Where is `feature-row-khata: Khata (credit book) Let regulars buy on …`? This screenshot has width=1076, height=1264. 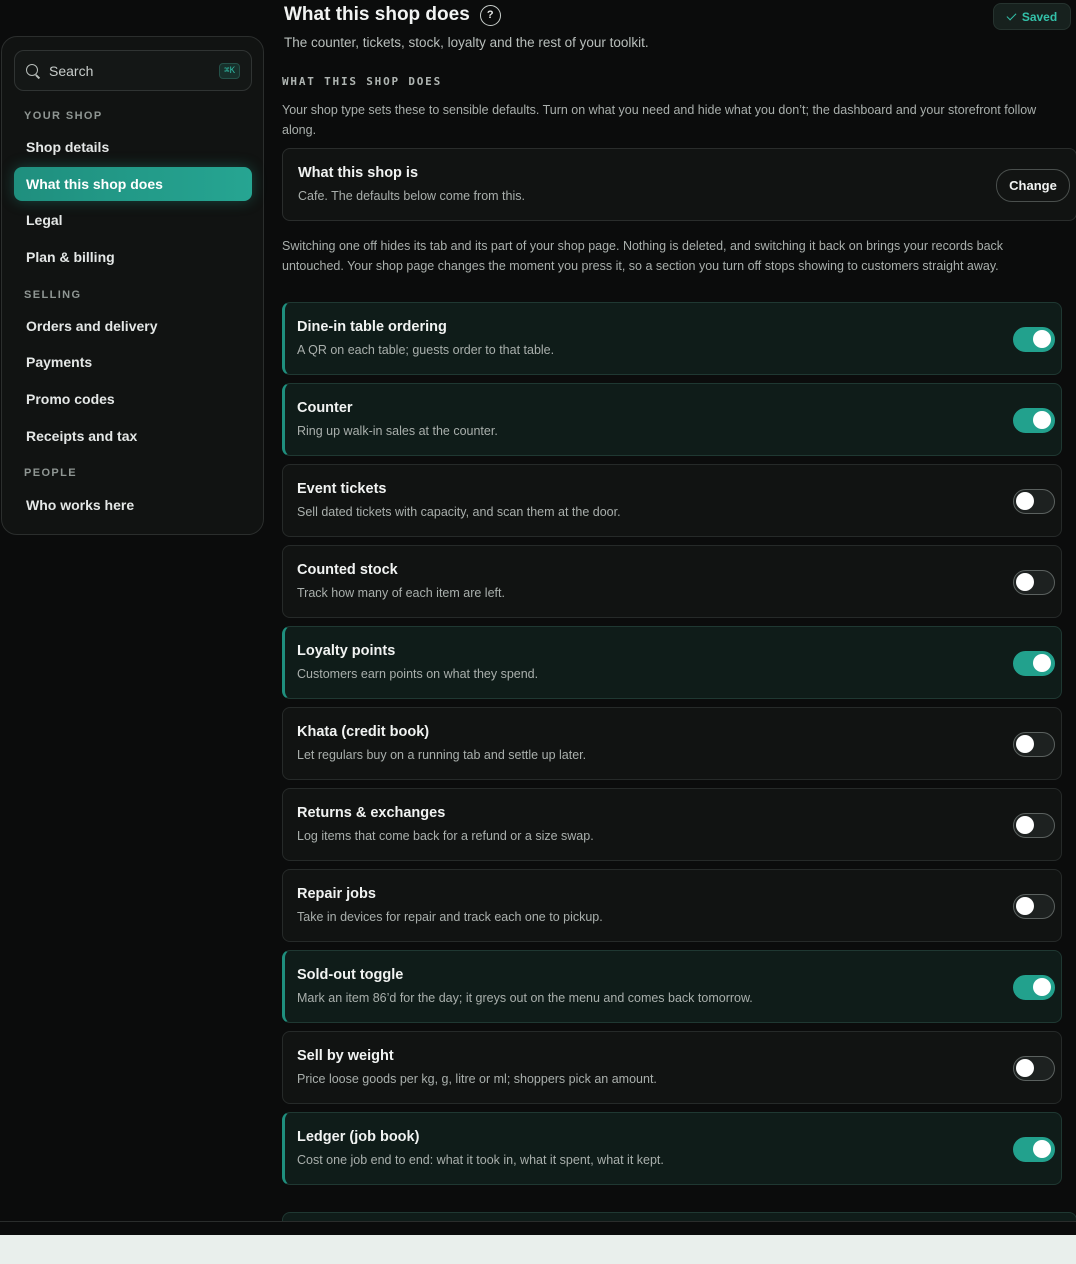
feature-row-khata: Khata (credit book) Let regulars buy on … is located at coordinates (672, 743).